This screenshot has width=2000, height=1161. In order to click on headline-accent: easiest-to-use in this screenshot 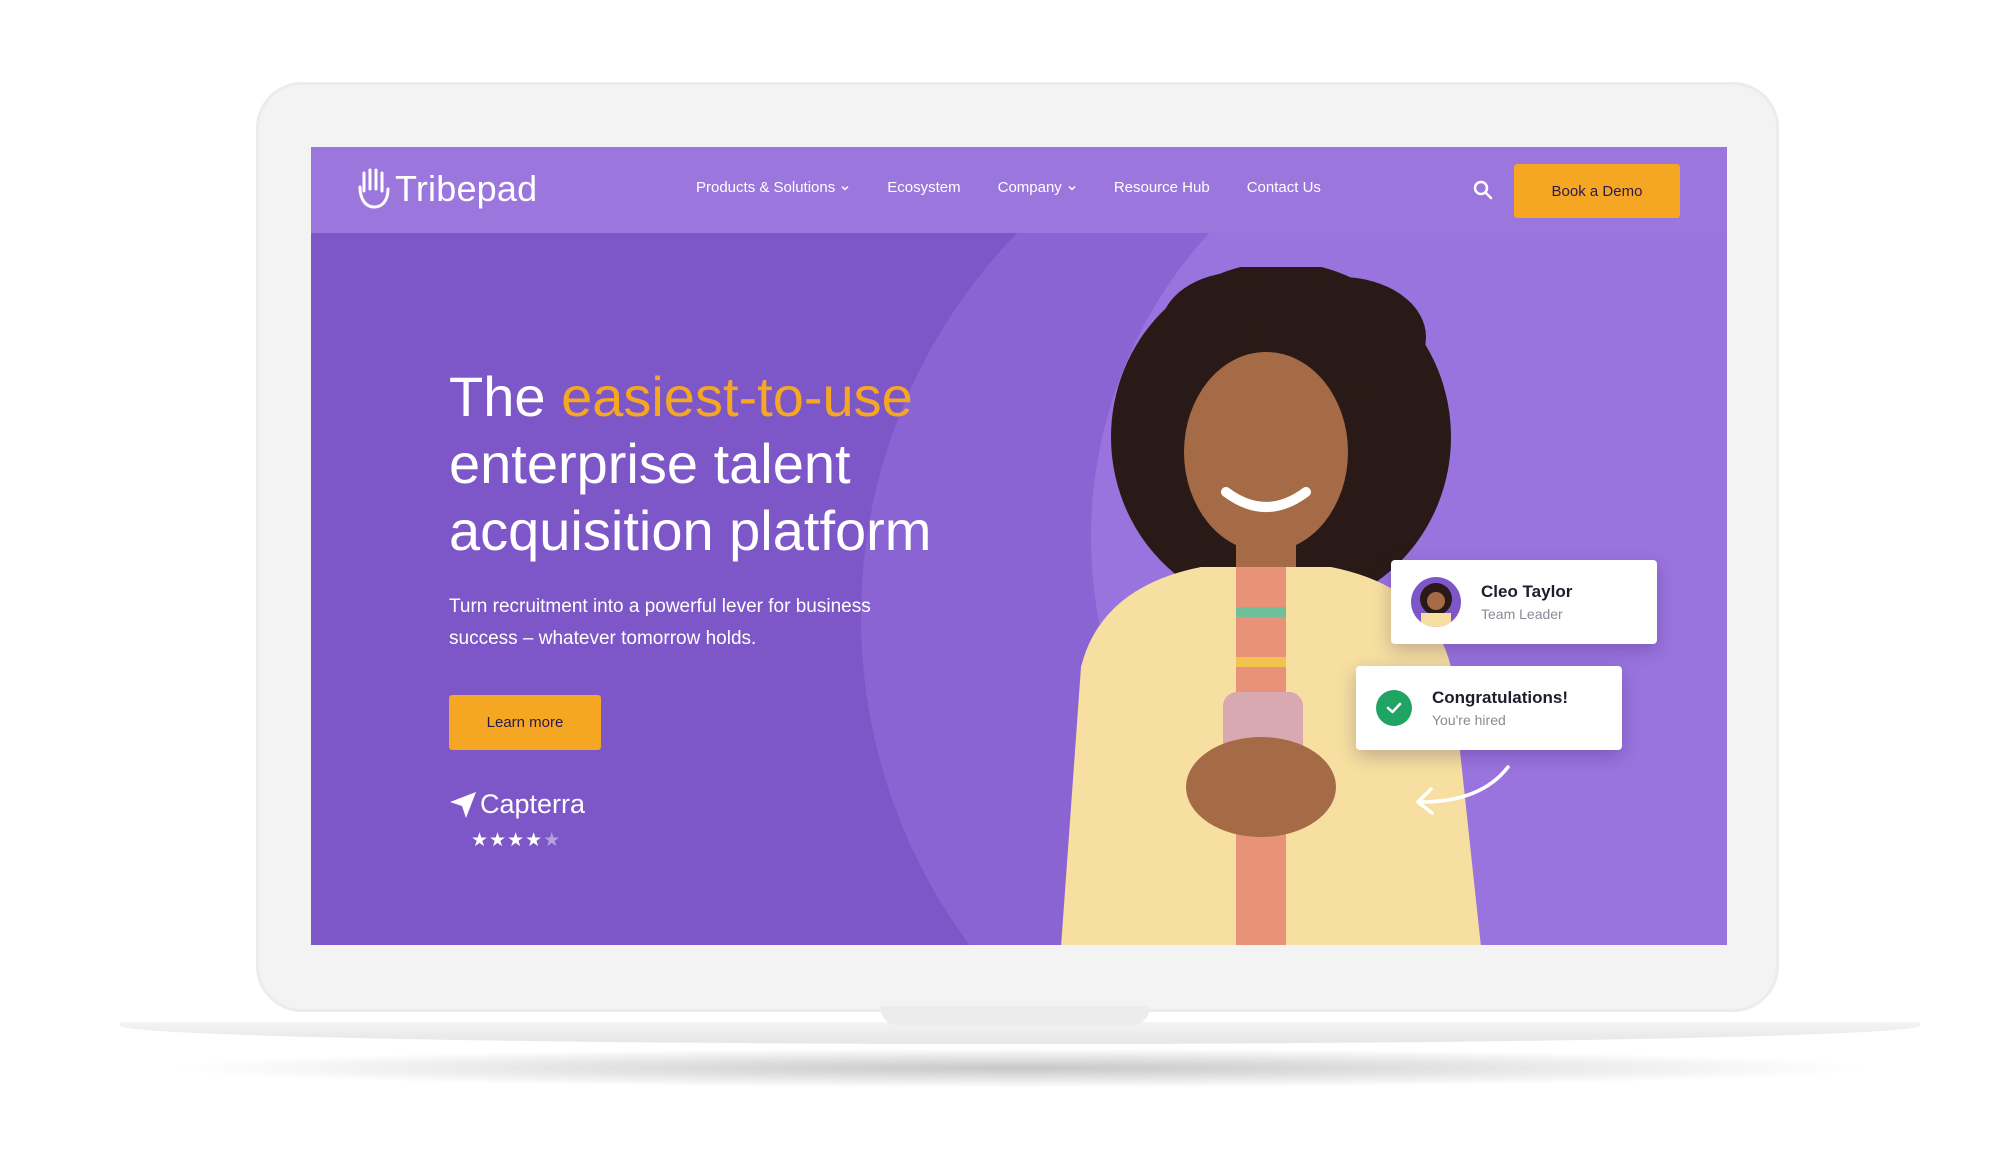, I will do `click(737, 396)`.